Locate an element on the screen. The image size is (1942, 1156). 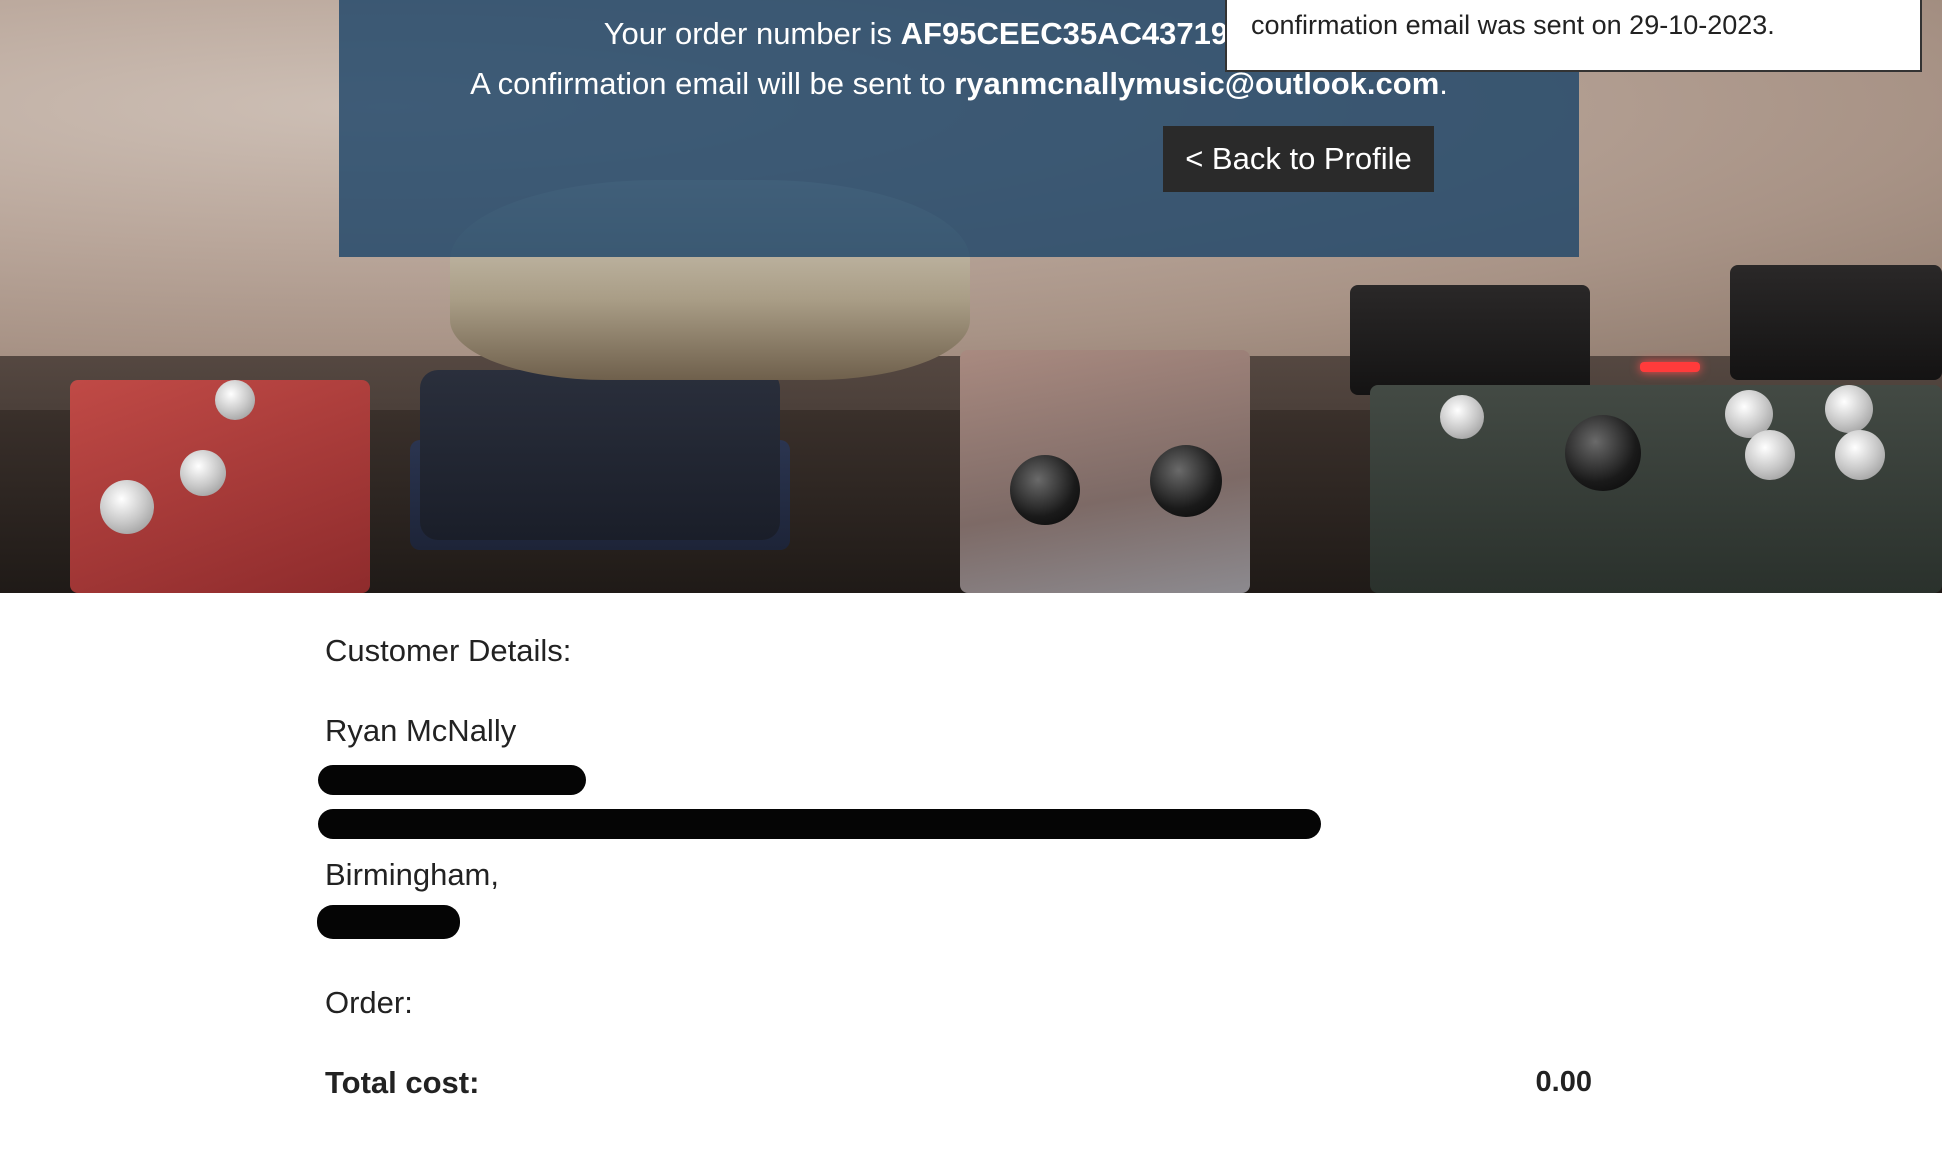
email-prefix: A confirmation email will be sent to is located at coordinates (712, 83).